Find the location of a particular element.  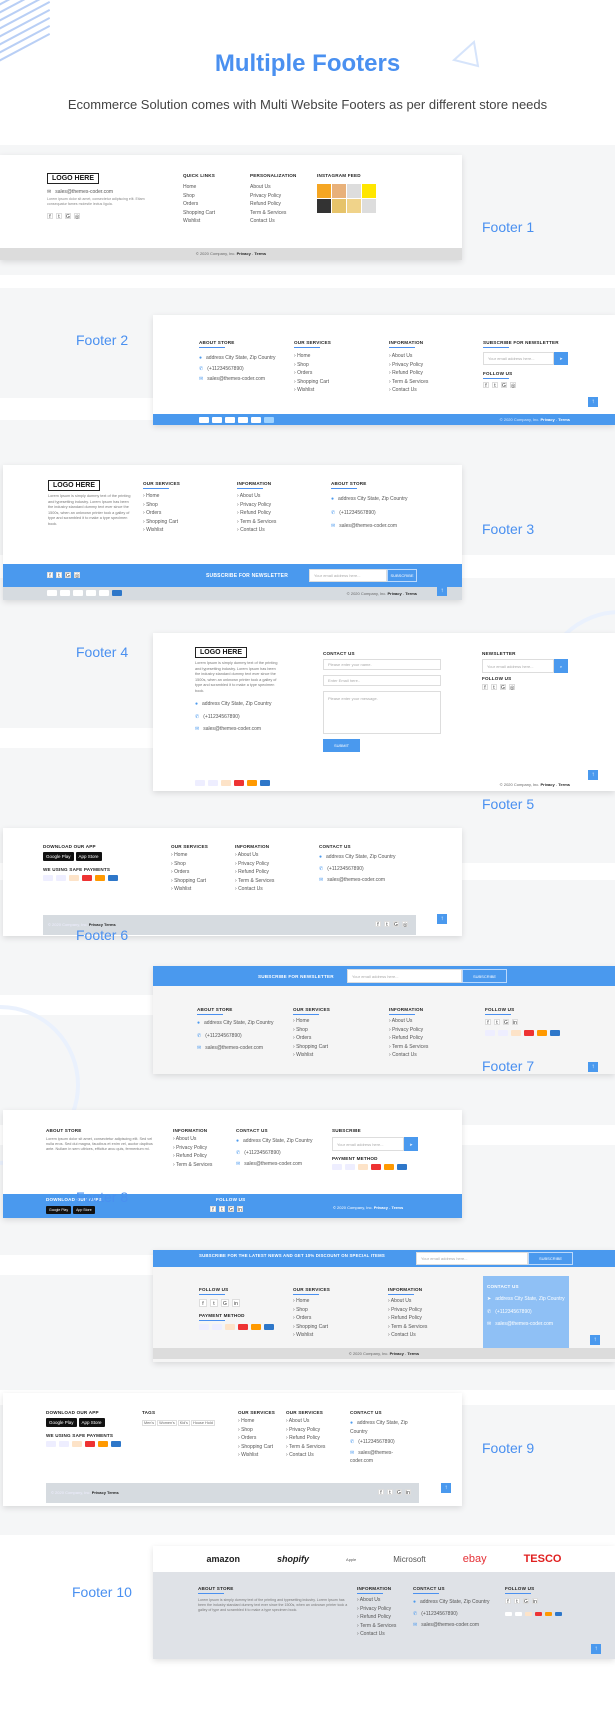

app-store-button: App Store is located at coordinates (84, 1210).